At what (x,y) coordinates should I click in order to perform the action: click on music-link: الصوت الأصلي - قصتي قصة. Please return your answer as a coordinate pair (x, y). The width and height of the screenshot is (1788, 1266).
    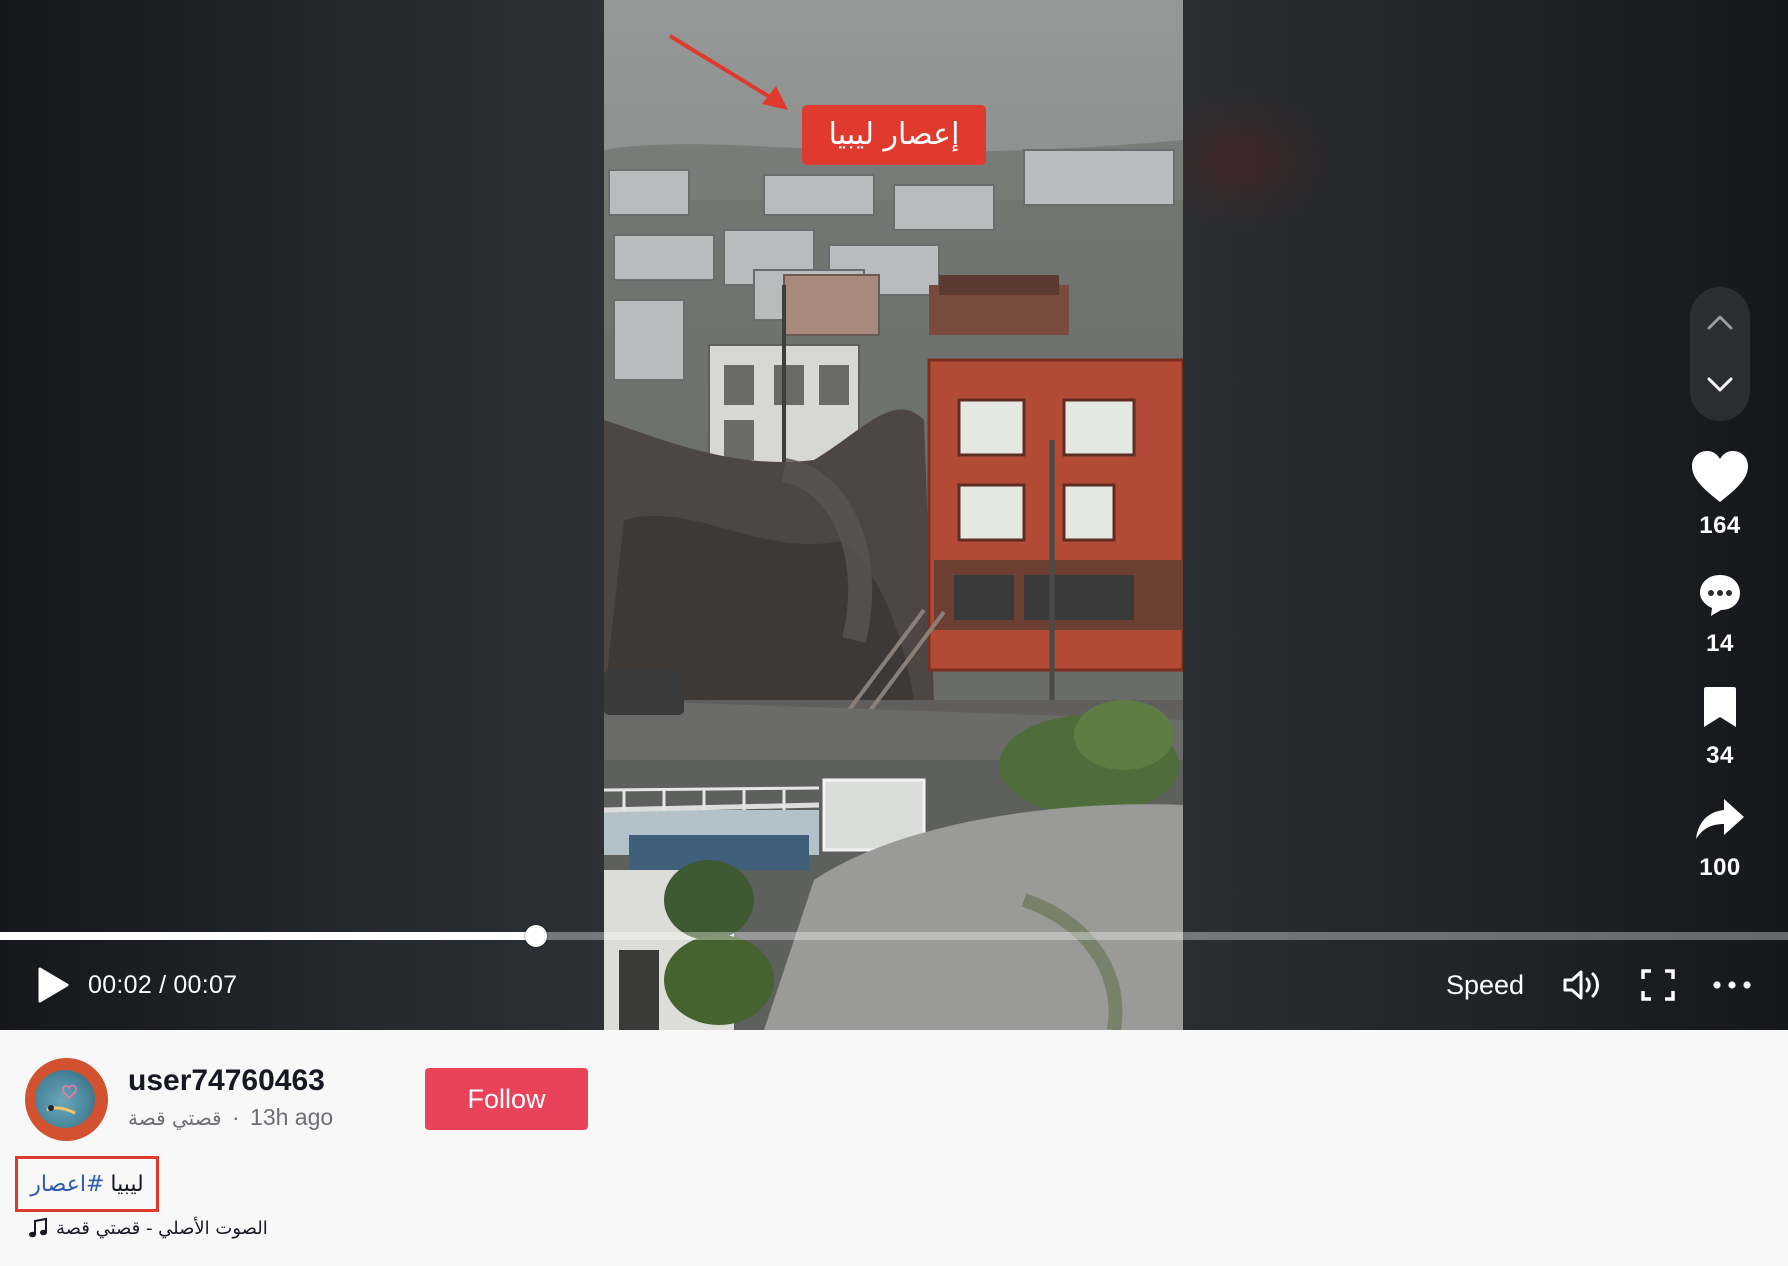
    Looking at the image, I should click on (148, 1228).